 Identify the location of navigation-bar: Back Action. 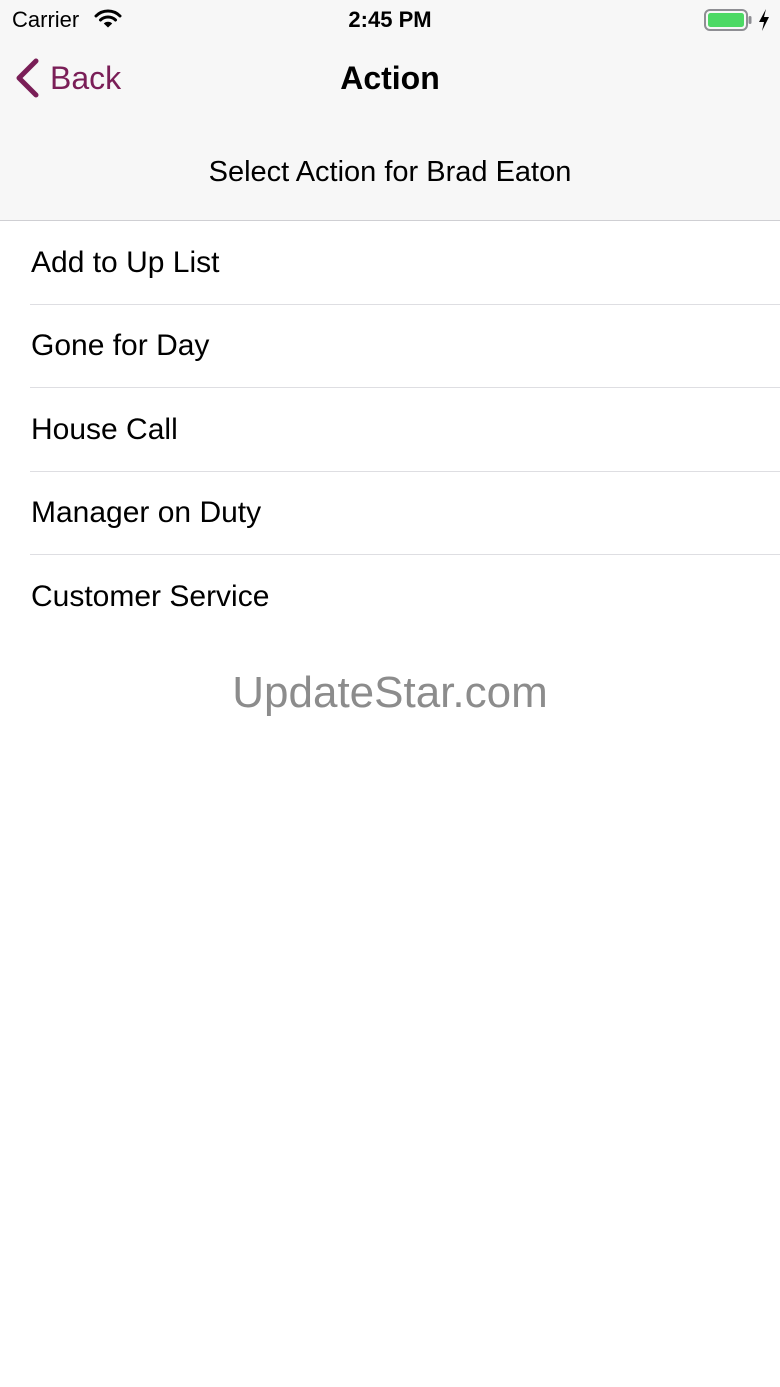
(390, 80).